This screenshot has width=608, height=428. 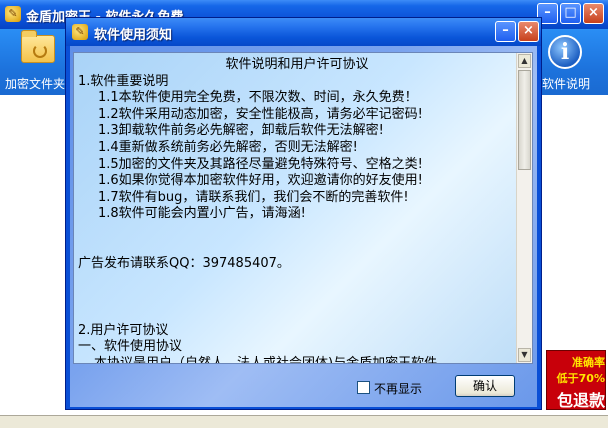 What do you see at coordinates (363, 387) in the screenshot?
I see `dont-show-checkbox` at bounding box center [363, 387].